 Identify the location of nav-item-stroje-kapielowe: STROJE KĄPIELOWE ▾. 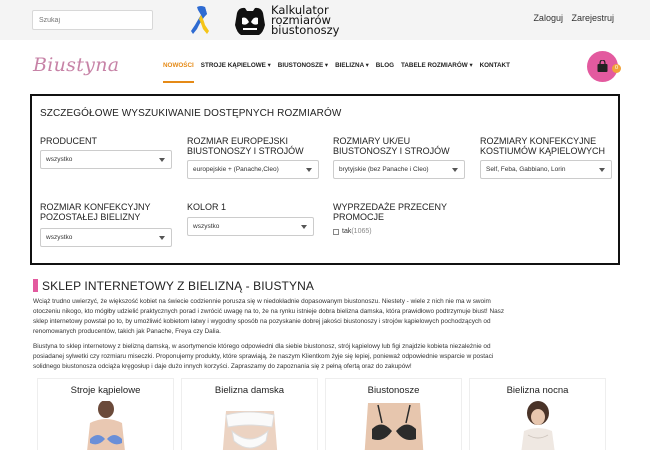
(236, 72).